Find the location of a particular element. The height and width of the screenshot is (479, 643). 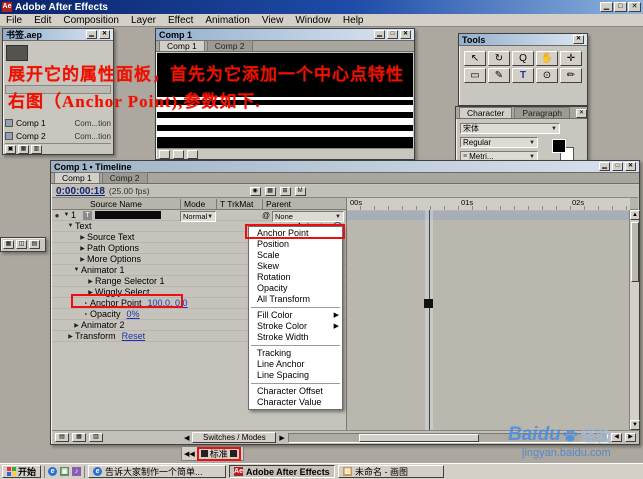

camera-tool-icon: ⊙ is located at coordinates (547, 75).